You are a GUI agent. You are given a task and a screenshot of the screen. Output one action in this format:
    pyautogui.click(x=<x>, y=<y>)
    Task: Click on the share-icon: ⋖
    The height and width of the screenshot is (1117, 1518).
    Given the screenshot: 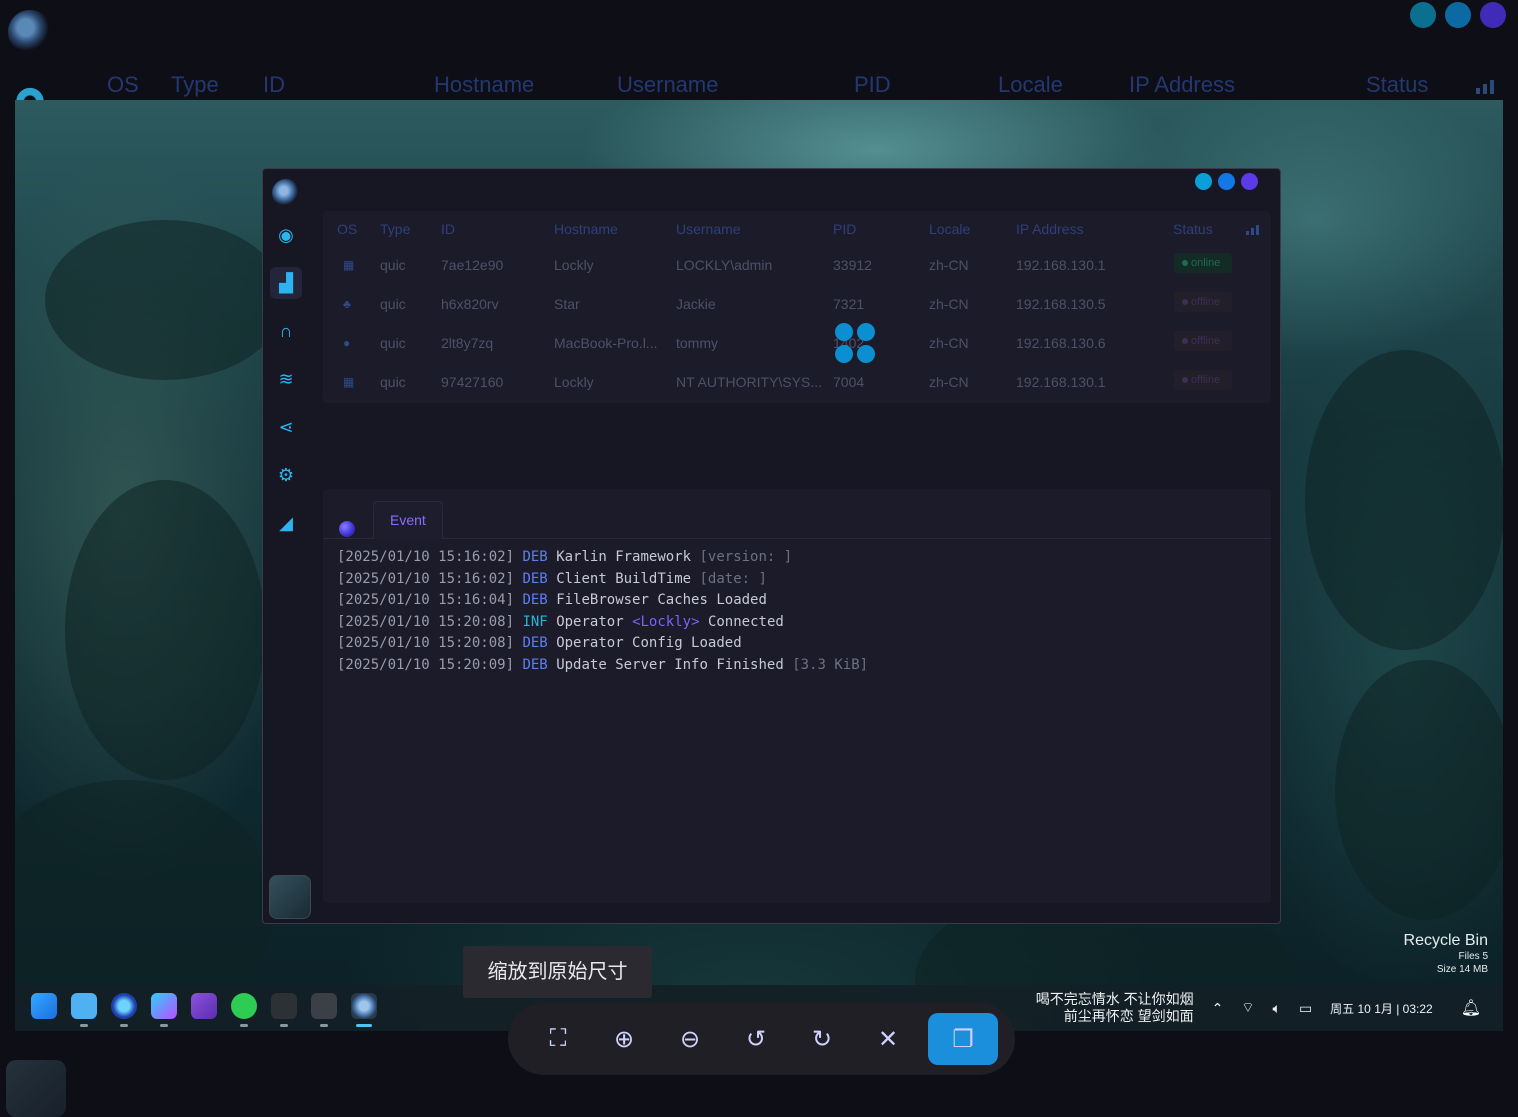 What is the action you would take?
    pyautogui.click(x=286, y=427)
    